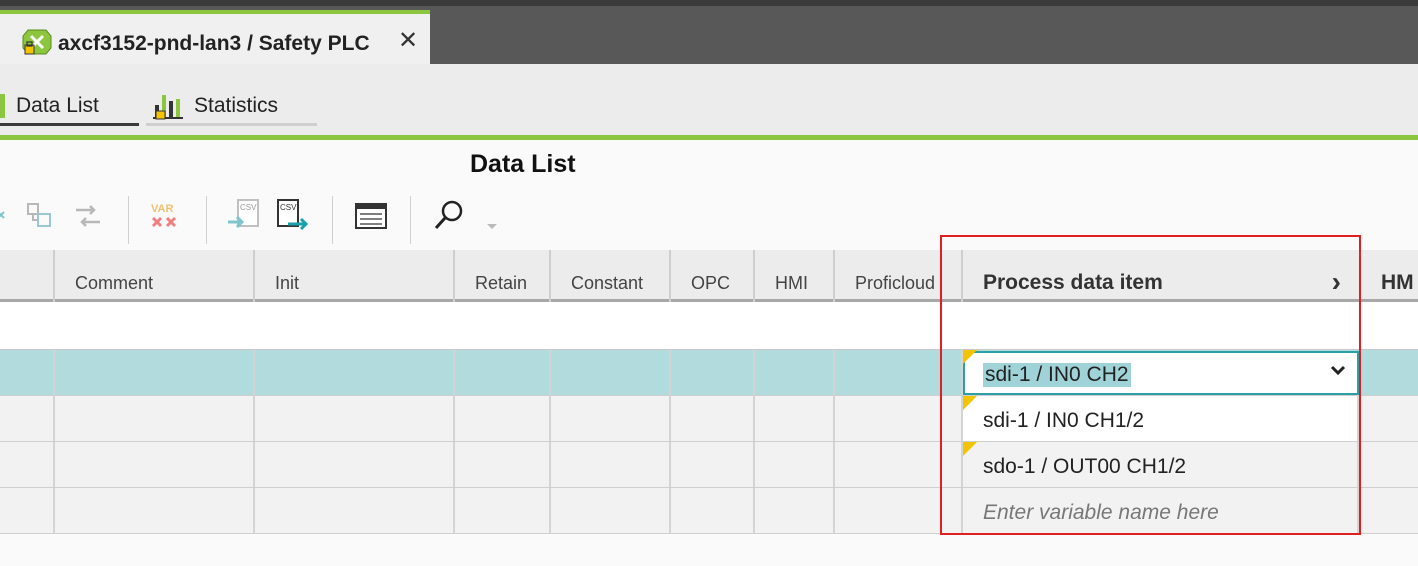 The width and height of the screenshot is (1418, 566). I want to click on column-header-hmi: HMI, so click(795, 276).